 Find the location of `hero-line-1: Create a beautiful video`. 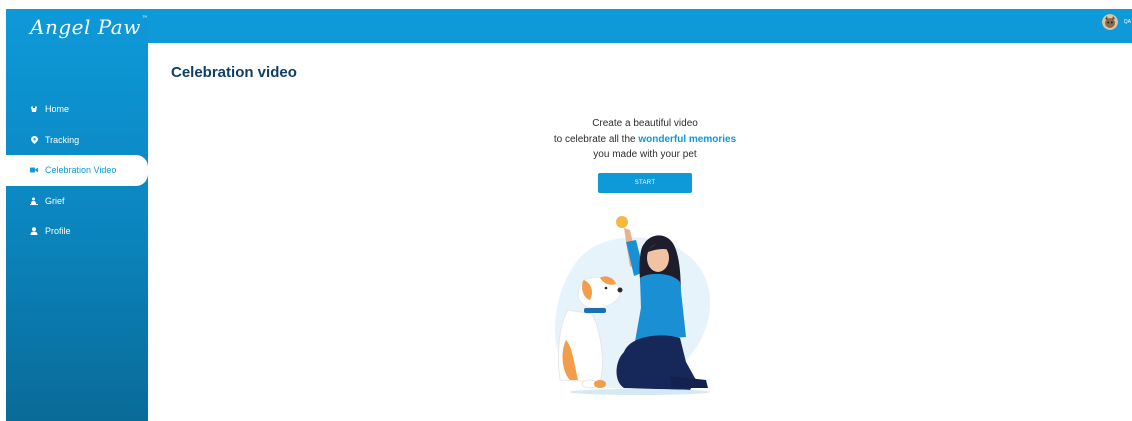

hero-line-1: Create a beautiful video is located at coordinates (645, 123).